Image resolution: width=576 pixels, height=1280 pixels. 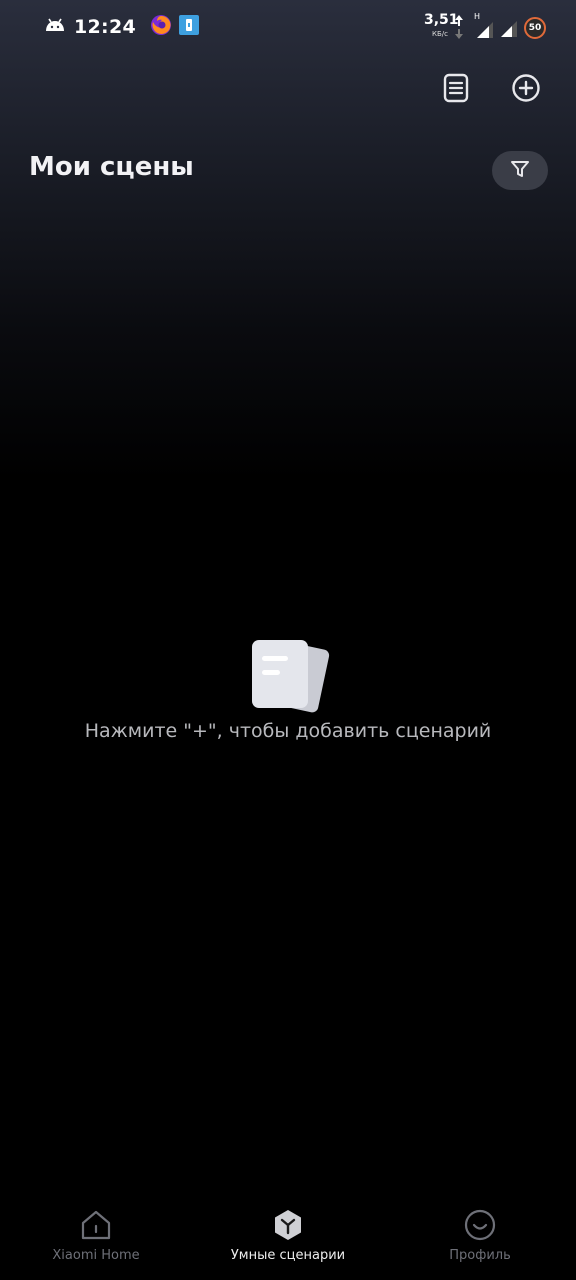 I want to click on status-time: 12:24, so click(x=105, y=27).